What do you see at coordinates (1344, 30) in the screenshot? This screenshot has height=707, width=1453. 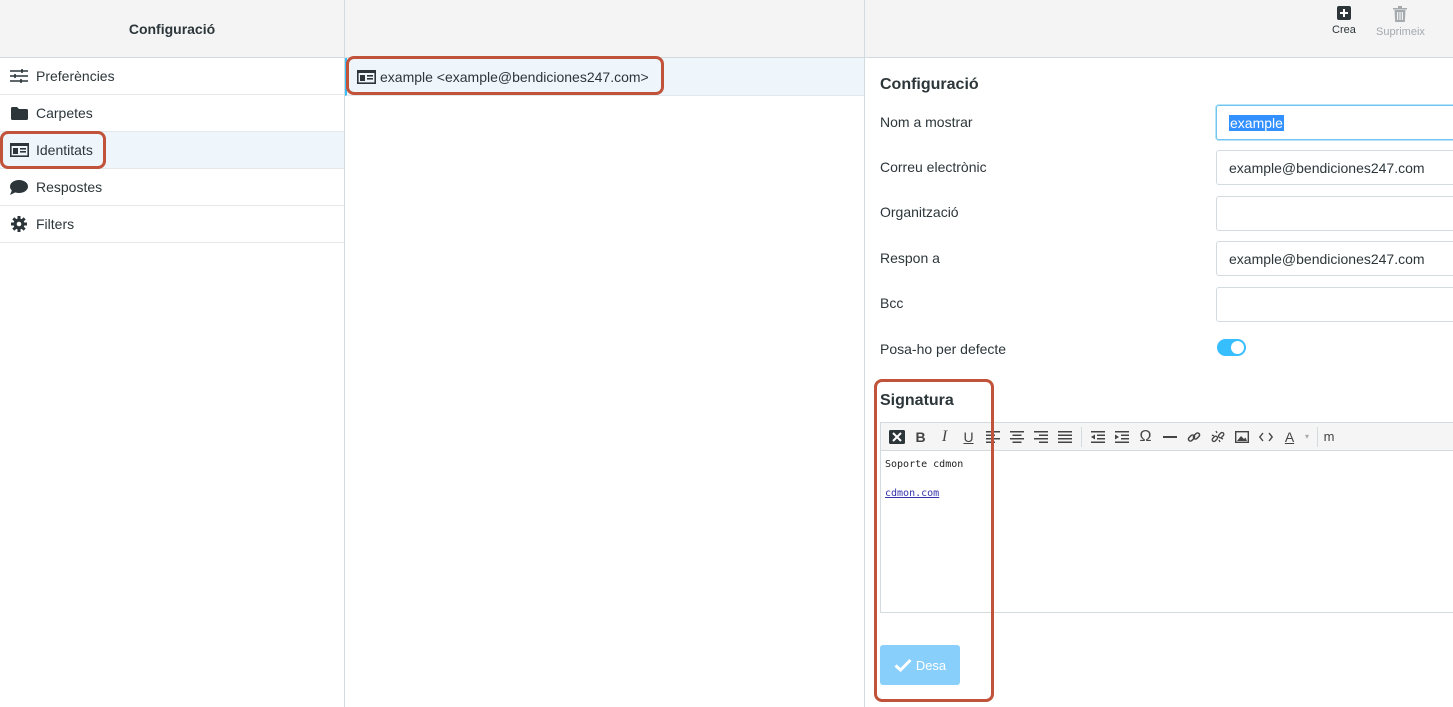 I see `create-label: Crea` at bounding box center [1344, 30].